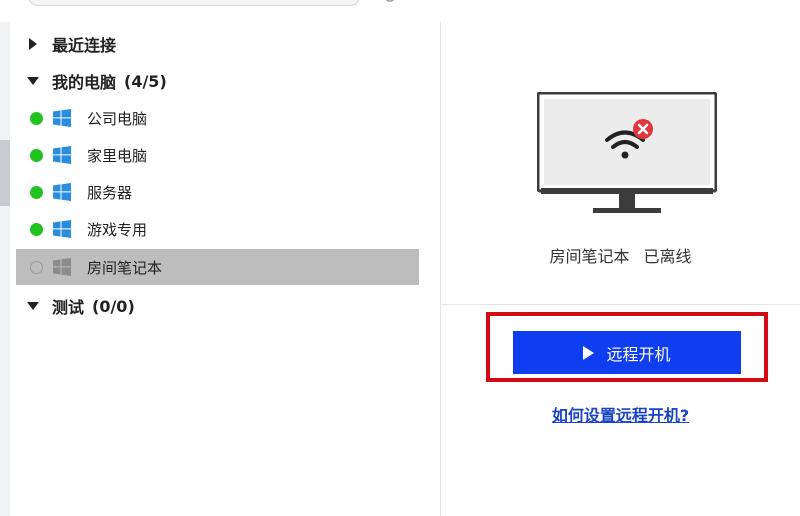 The width and height of the screenshot is (800, 516). I want to click on device-row-company: 公司电脑, so click(217, 118).